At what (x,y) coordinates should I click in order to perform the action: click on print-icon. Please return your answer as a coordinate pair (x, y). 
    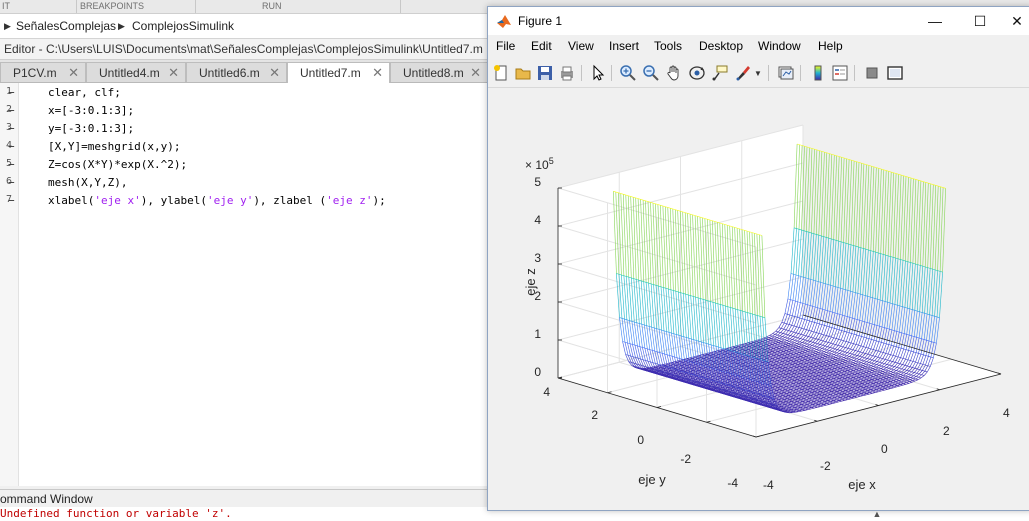
    Looking at the image, I should click on (567, 73).